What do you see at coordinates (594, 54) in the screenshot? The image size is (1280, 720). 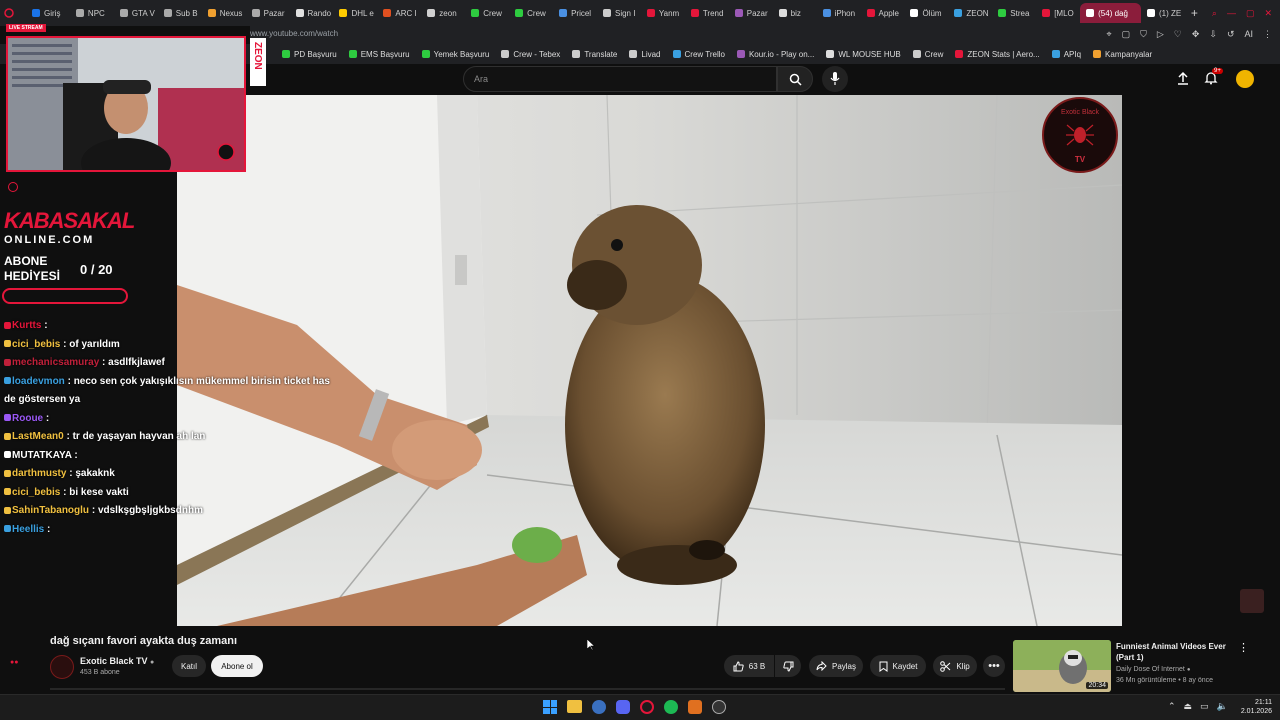 I see `bookmark-item: Translate` at bounding box center [594, 54].